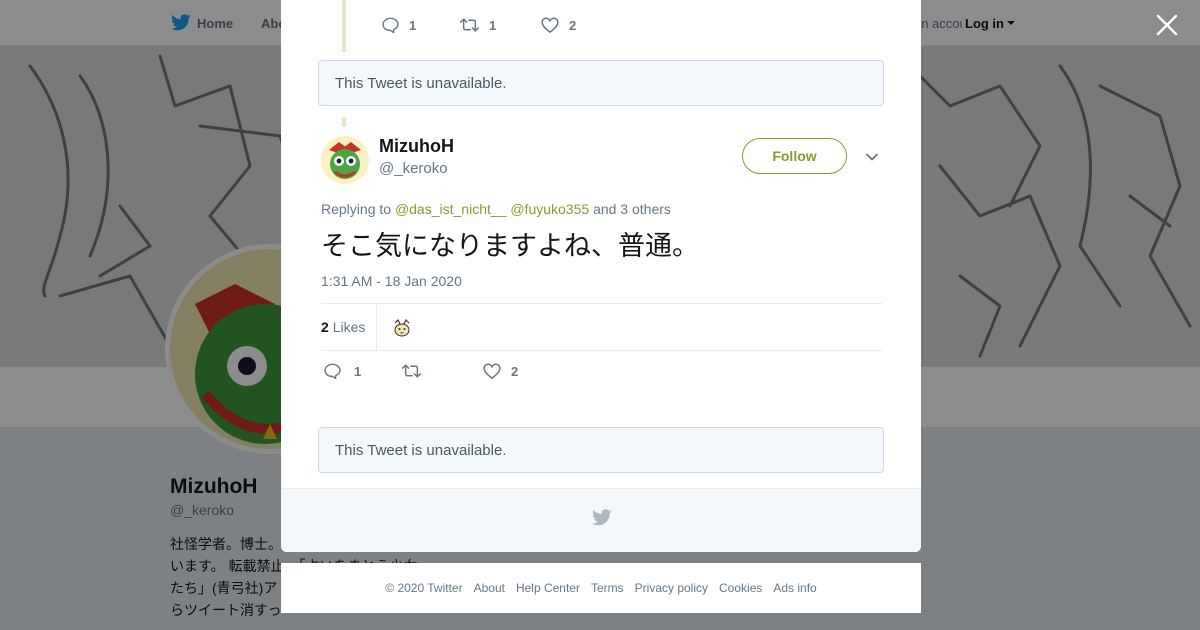 The image size is (1200, 630). What do you see at coordinates (413, 168) in the screenshot?
I see `author-handle: @_keroko` at bounding box center [413, 168].